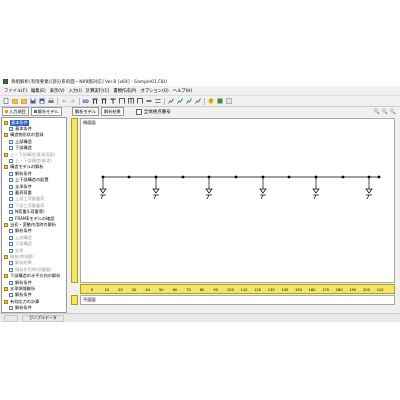 The width and height of the screenshot is (400, 400). I want to click on status-sample-data: ガンプルデータ, so click(43, 318).